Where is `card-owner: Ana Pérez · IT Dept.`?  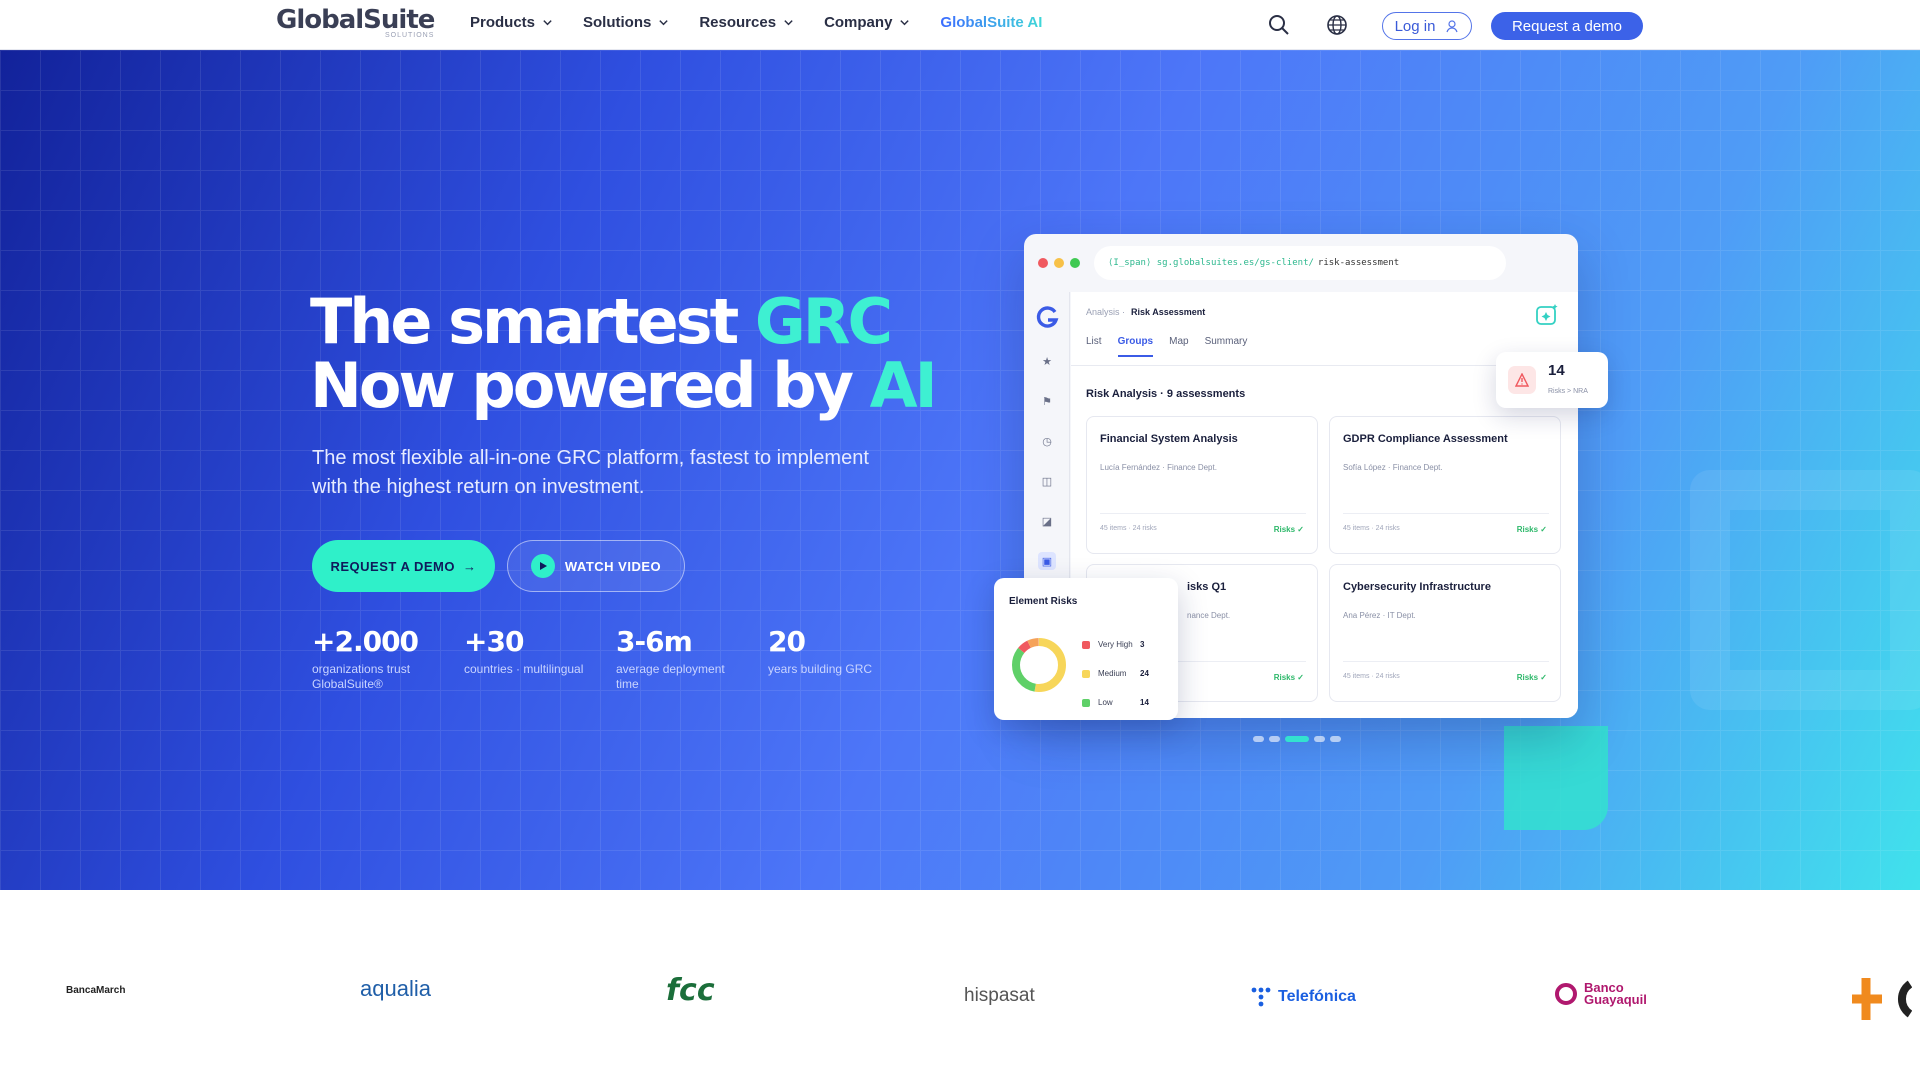 card-owner: Ana Pérez · IT Dept. is located at coordinates (1379, 615).